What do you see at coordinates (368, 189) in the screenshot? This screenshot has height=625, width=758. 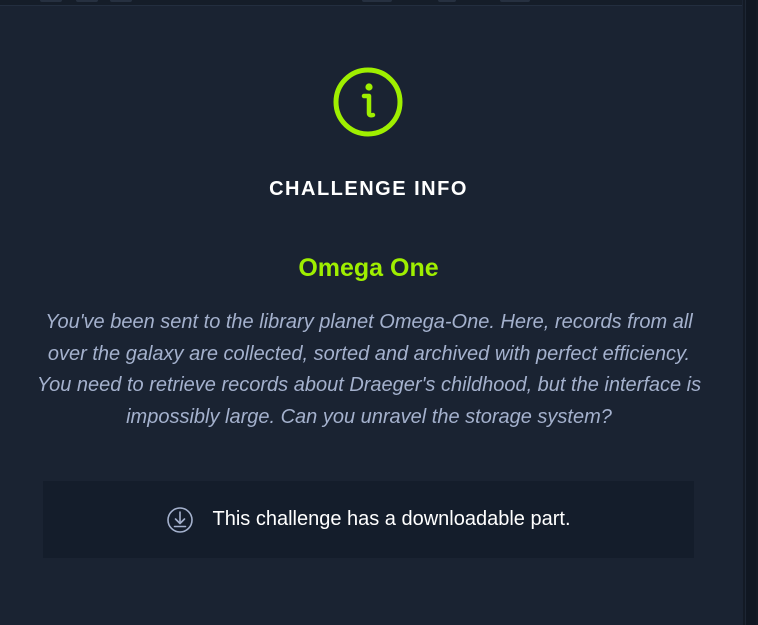 I see `modal-title: CHALLENGE INFO` at bounding box center [368, 189].